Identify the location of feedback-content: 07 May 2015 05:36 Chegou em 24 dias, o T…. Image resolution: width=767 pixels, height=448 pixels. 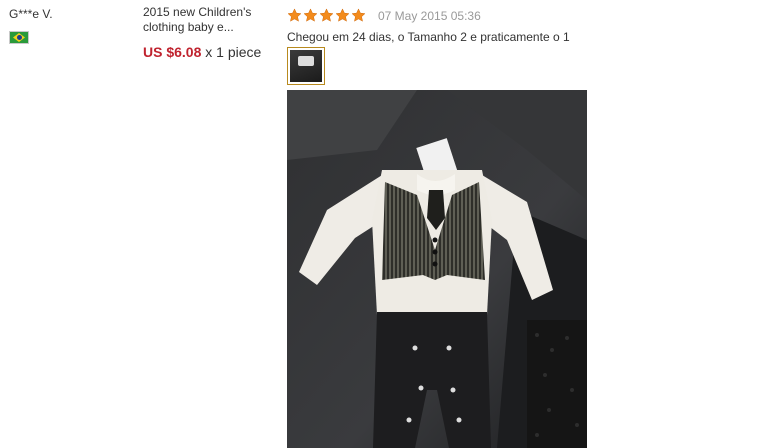
(522, 46).